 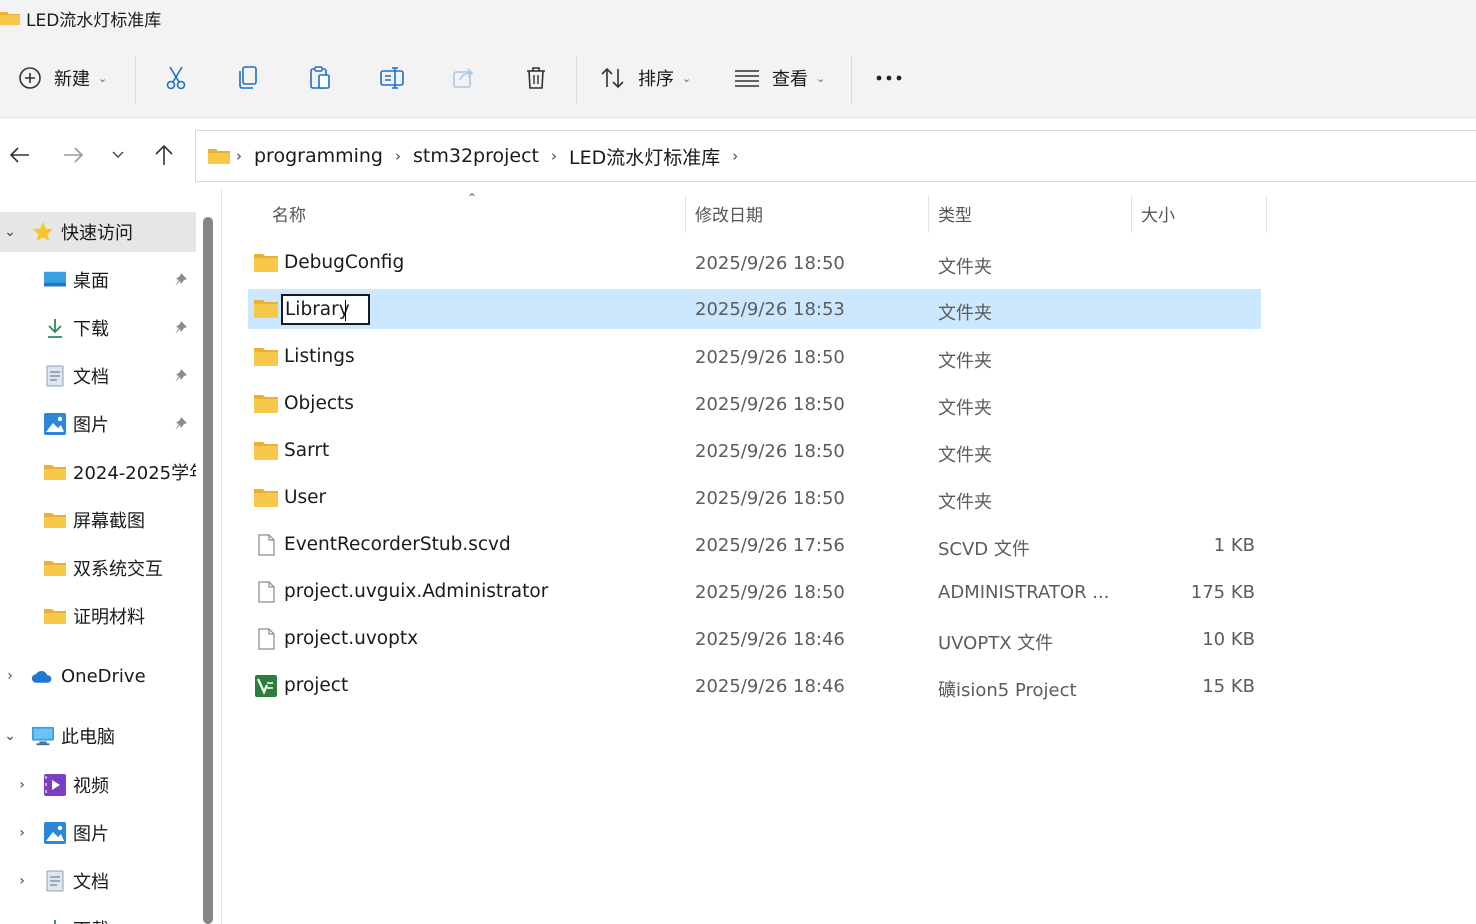 I want to click on table-row: DebugConfig 2025/9/26 18:50 文件夹, so click(x=754, y=263).